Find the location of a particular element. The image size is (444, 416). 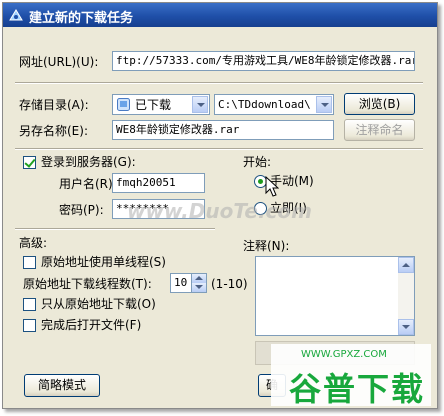

password-label: 密码(P): is located at coordinates (81, 210).